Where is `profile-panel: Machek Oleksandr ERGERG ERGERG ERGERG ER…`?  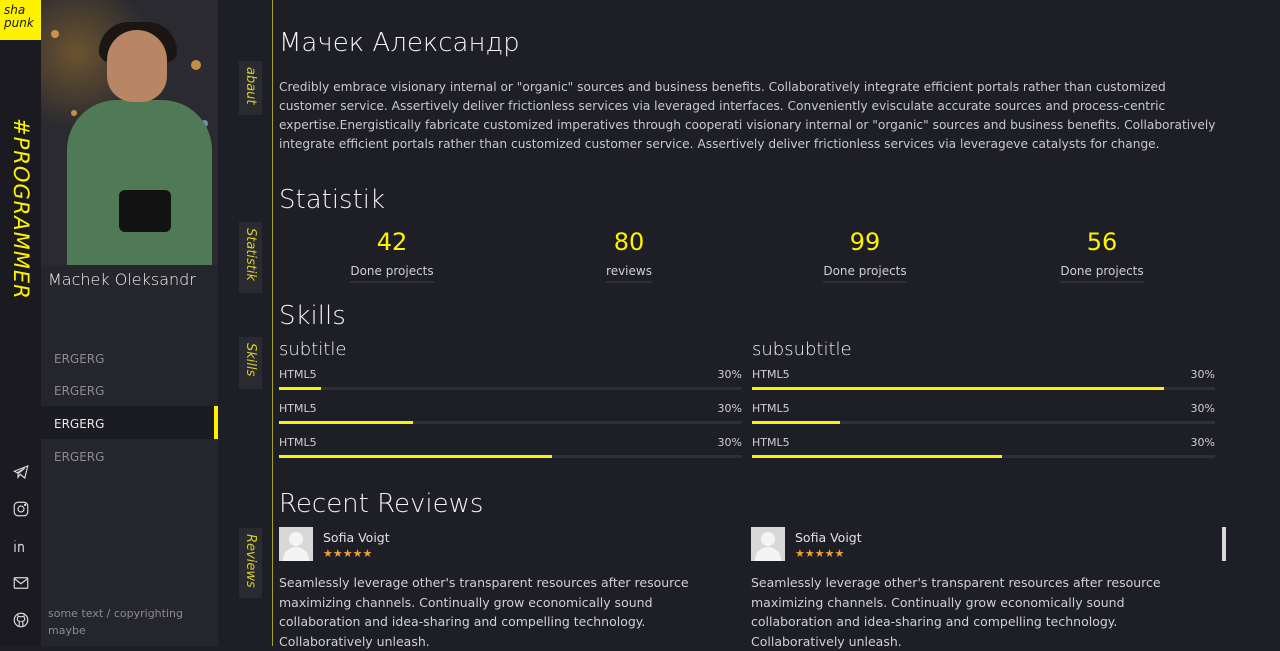
profile-panel: Machek Oleksandr ERGERG ERGERG ERGERG ER… is located at coordinates (129, 323).